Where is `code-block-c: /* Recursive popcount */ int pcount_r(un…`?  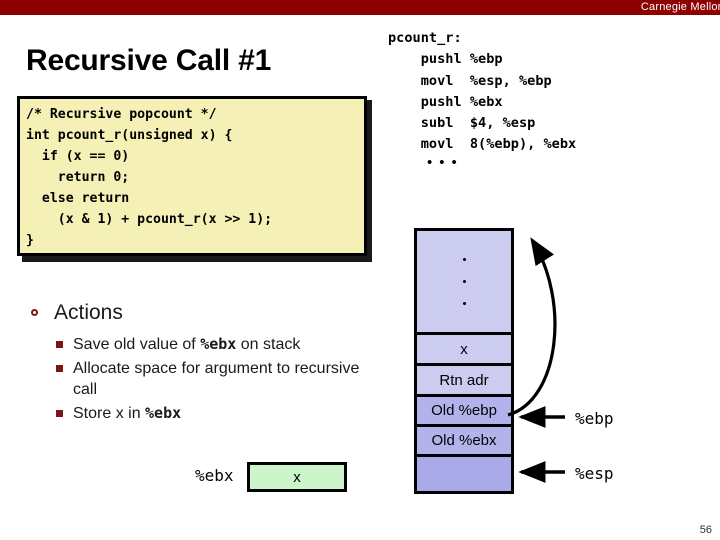 code-block-c: /* Recursive popcount */ int pcount_r(un… is located at coordinates (192, 176).